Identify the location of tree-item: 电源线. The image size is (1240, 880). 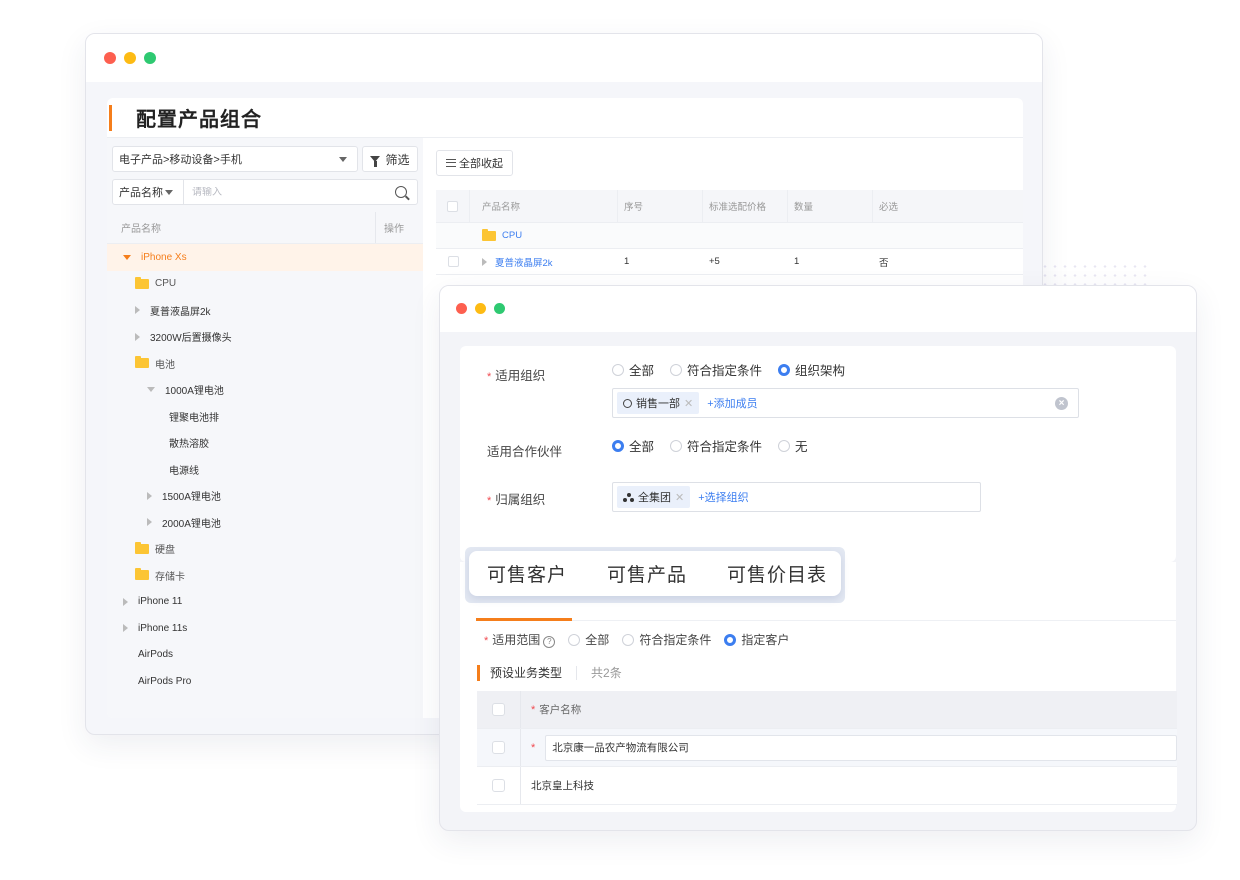
(265, 469).